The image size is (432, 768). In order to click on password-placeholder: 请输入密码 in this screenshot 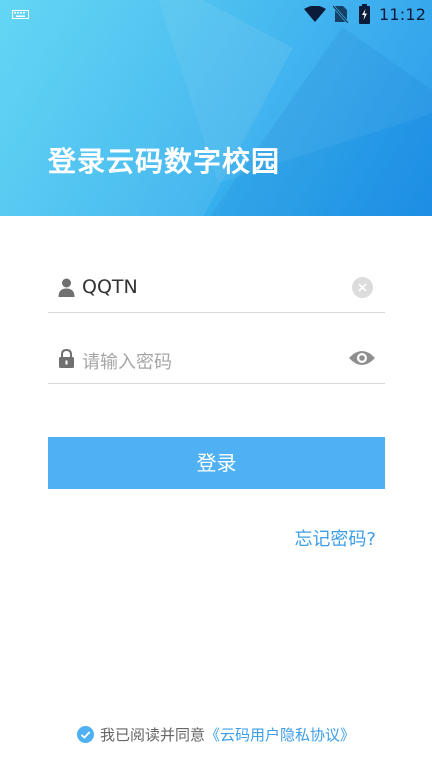, I will do `click(127, 361)`.